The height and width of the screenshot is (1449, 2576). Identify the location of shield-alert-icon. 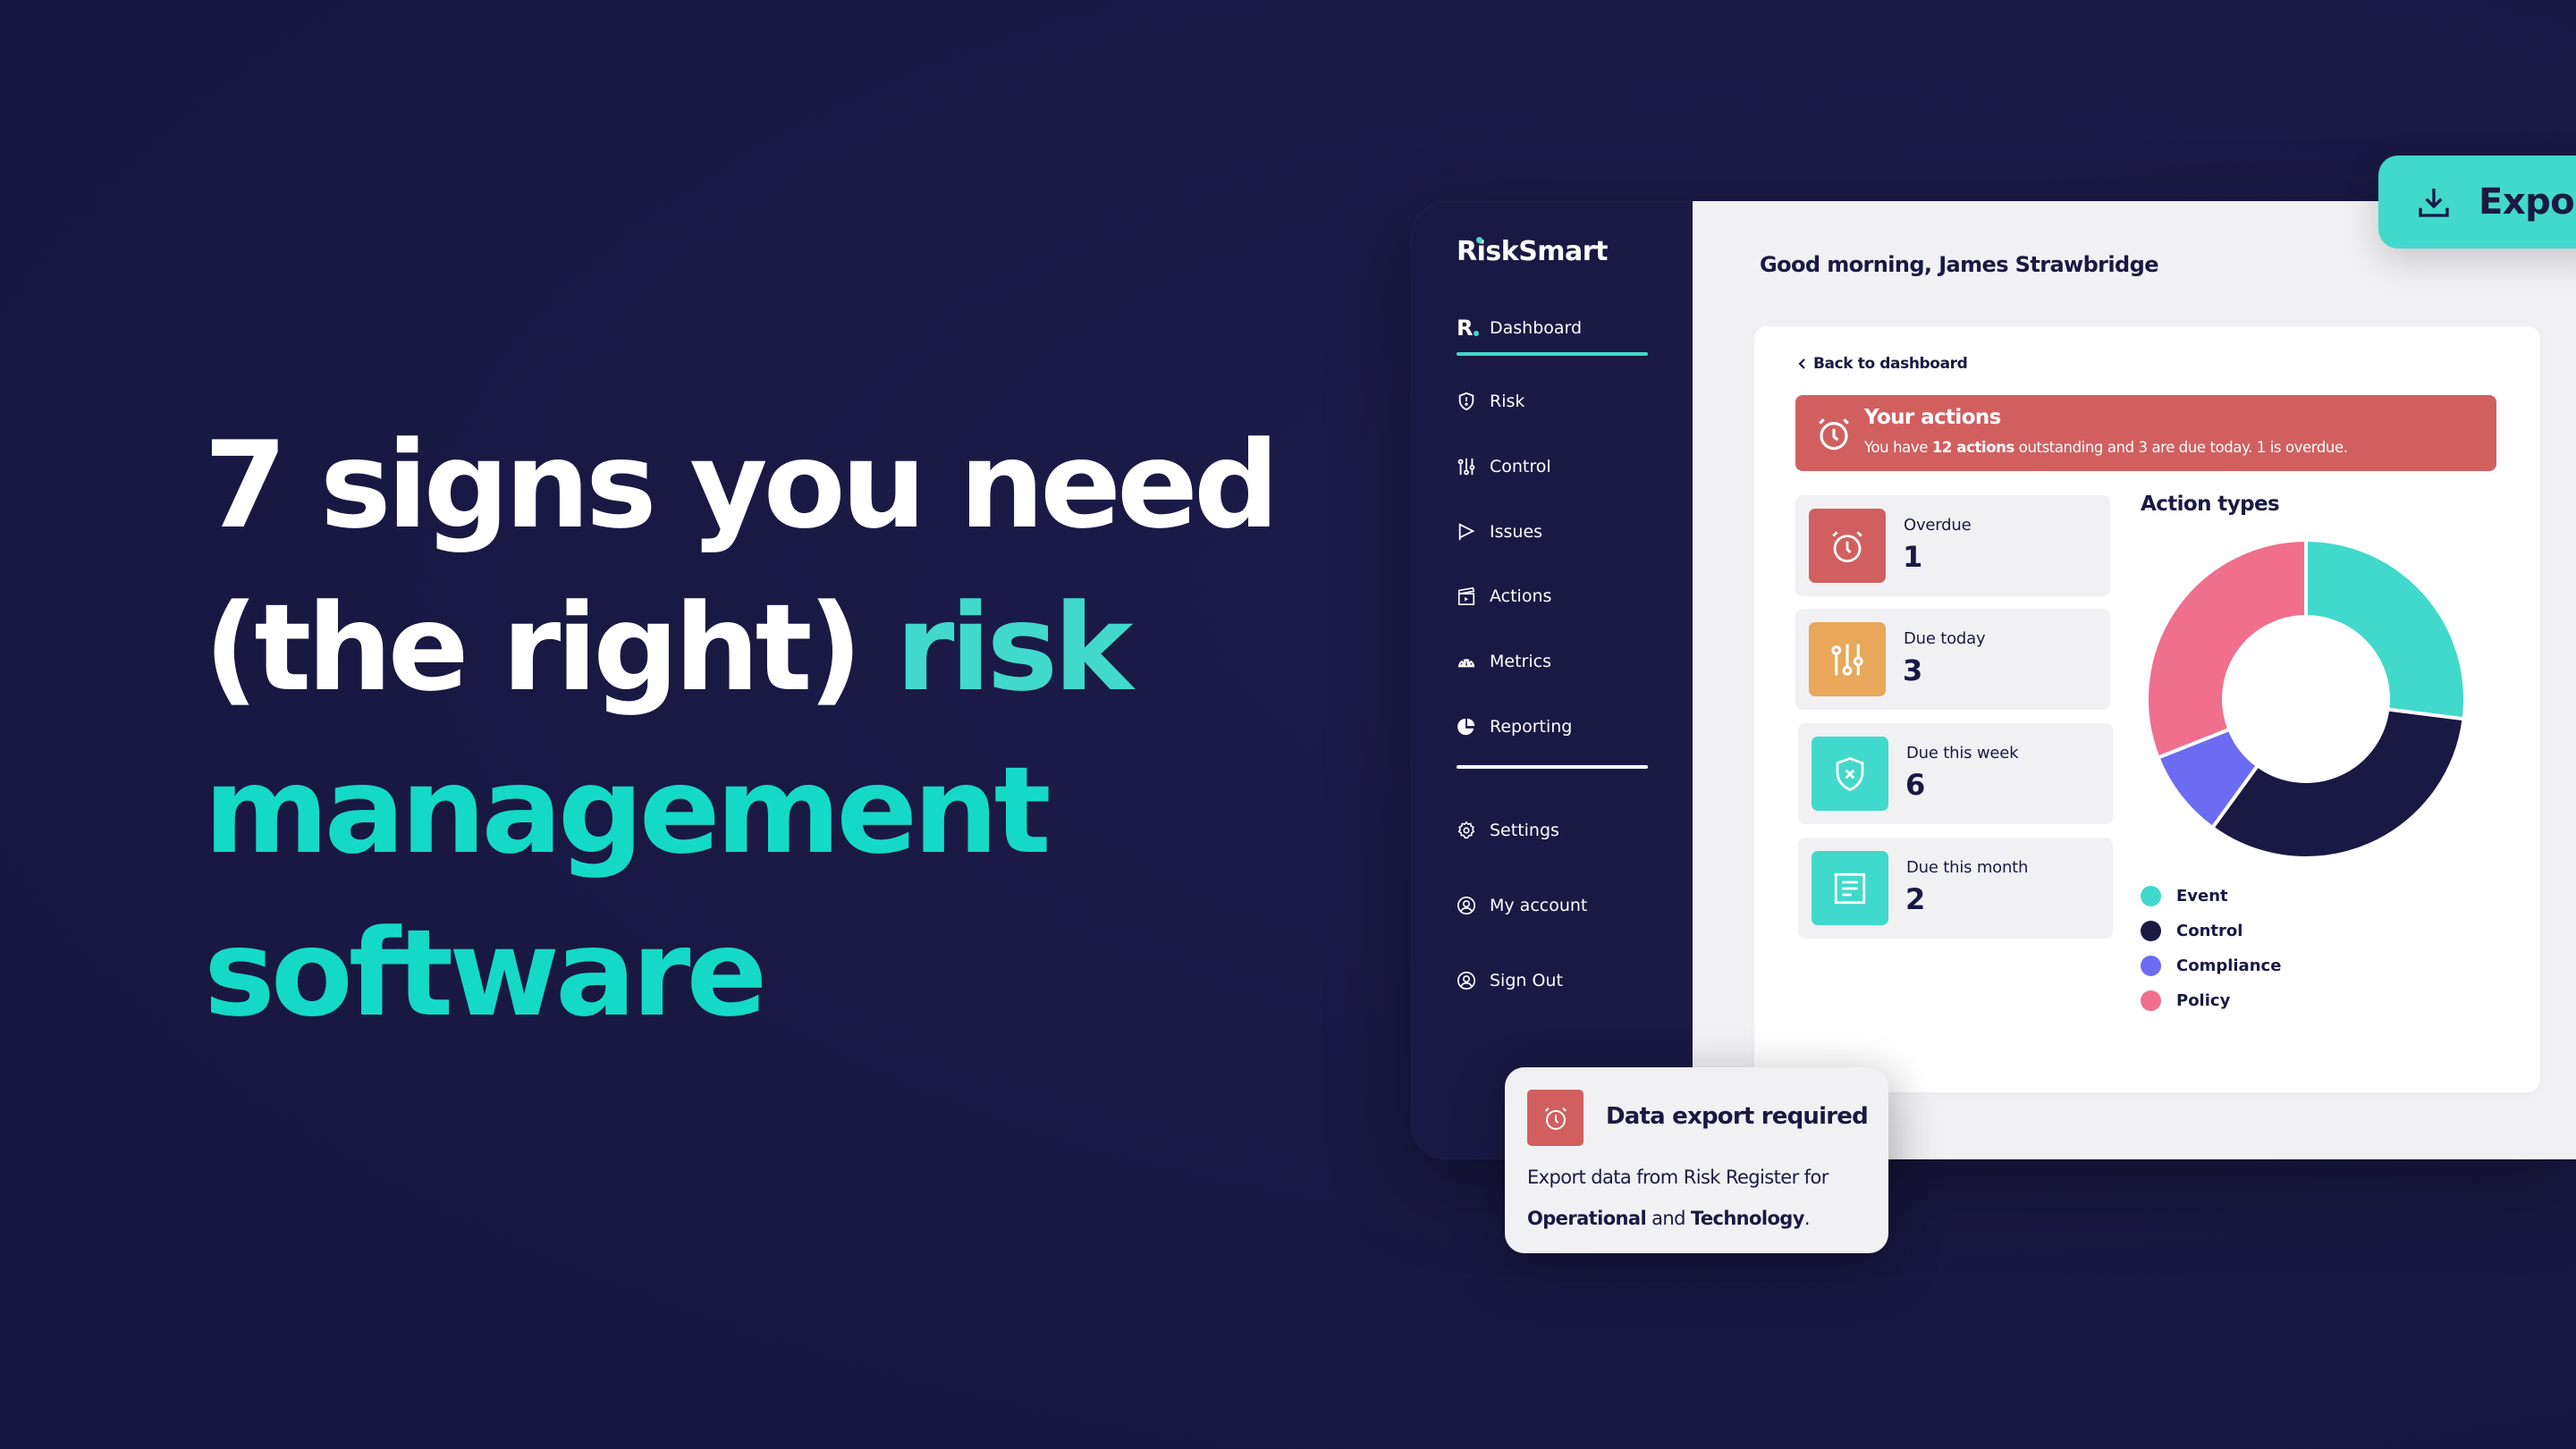
(1466, 401).